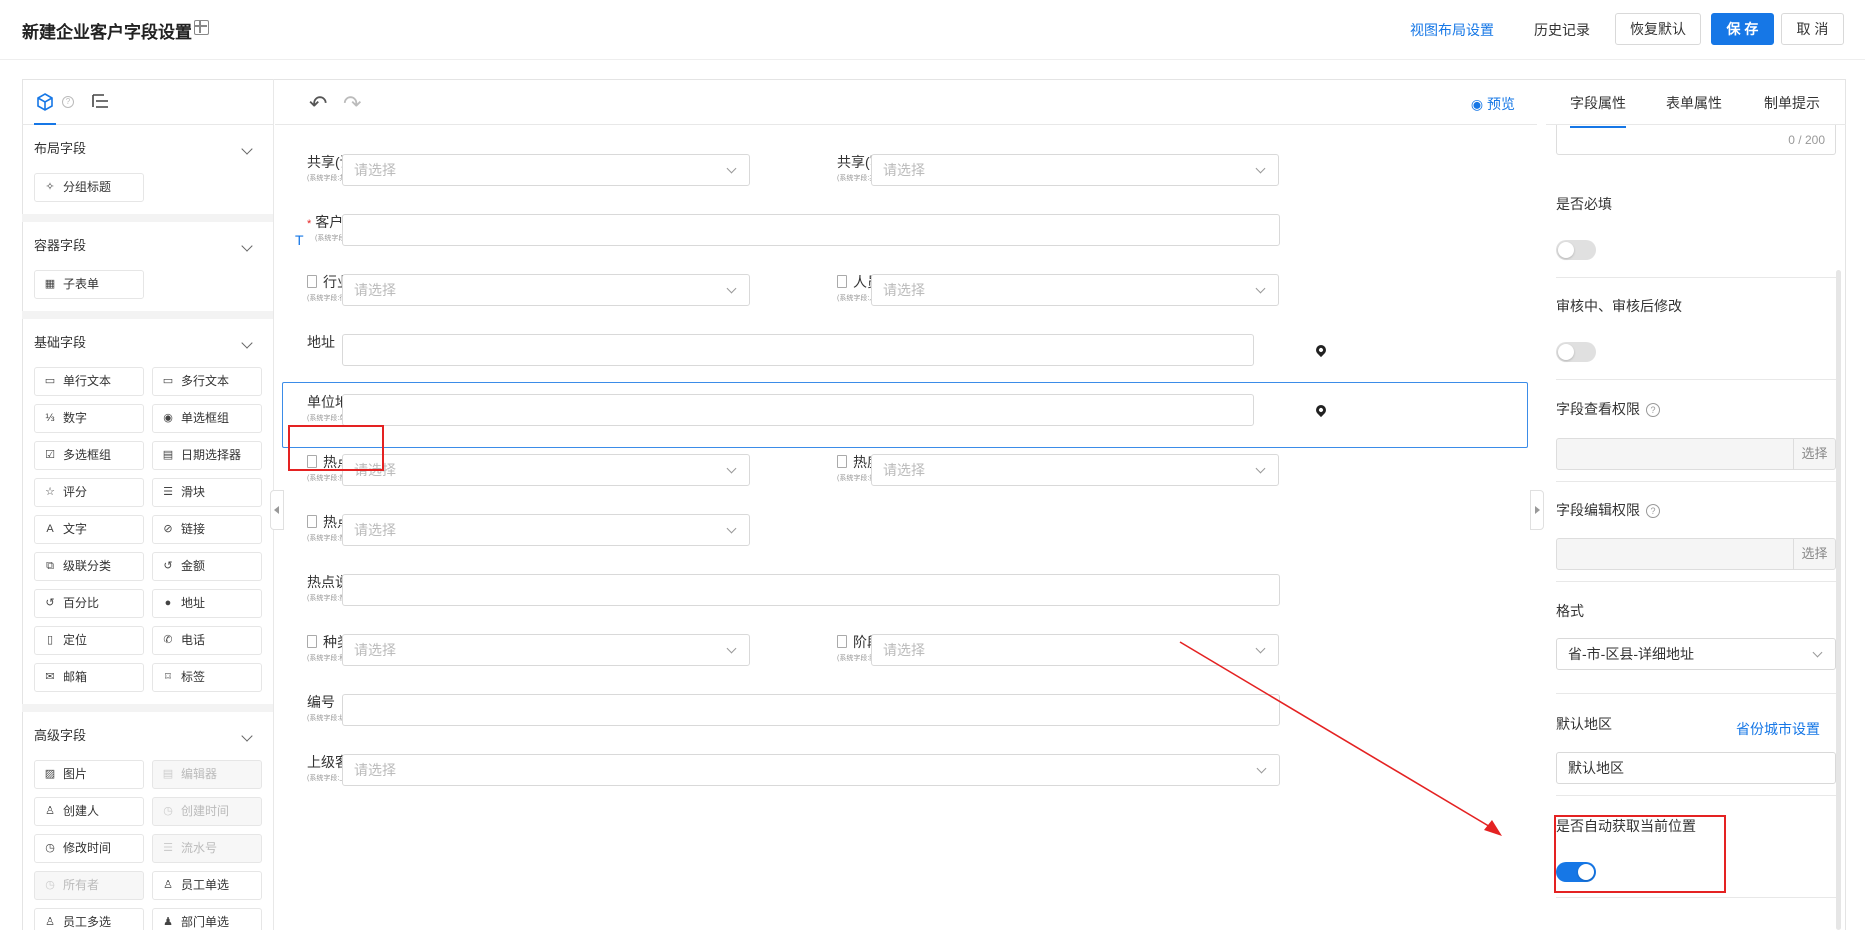  What do you see at coordinates (1340, 738) in the screenshot?
I see `annotation-arrow` at bounding box center [1340, 738].